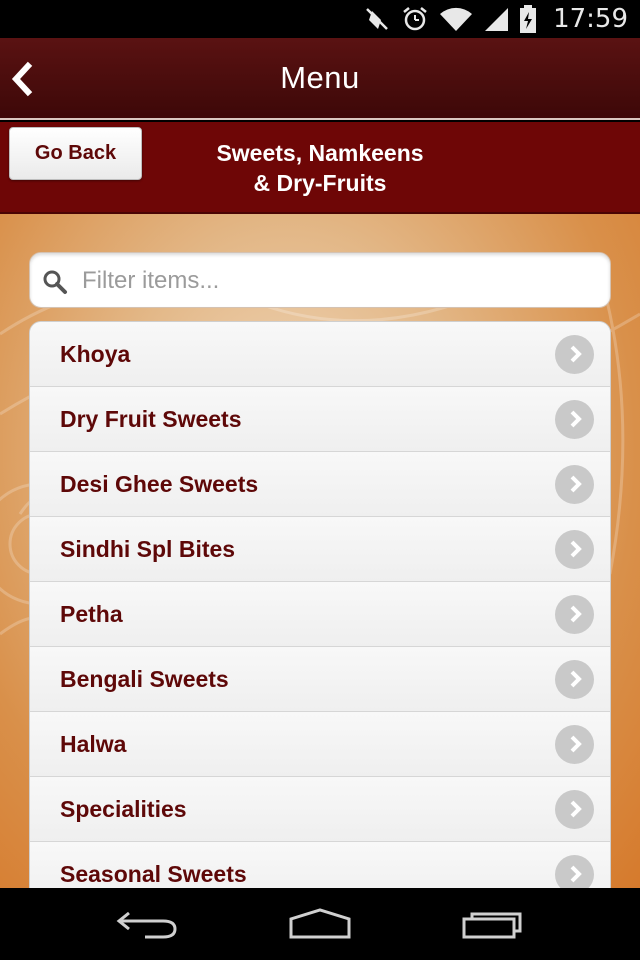  I want to click on status-time: 17:59, so click(590, 19).